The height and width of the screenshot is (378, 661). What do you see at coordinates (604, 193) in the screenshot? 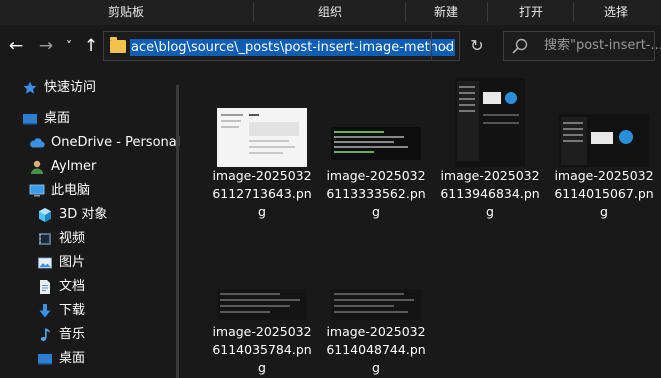
I see `file-name: image-20250326114015067.png` at bounding box center [604, 193].